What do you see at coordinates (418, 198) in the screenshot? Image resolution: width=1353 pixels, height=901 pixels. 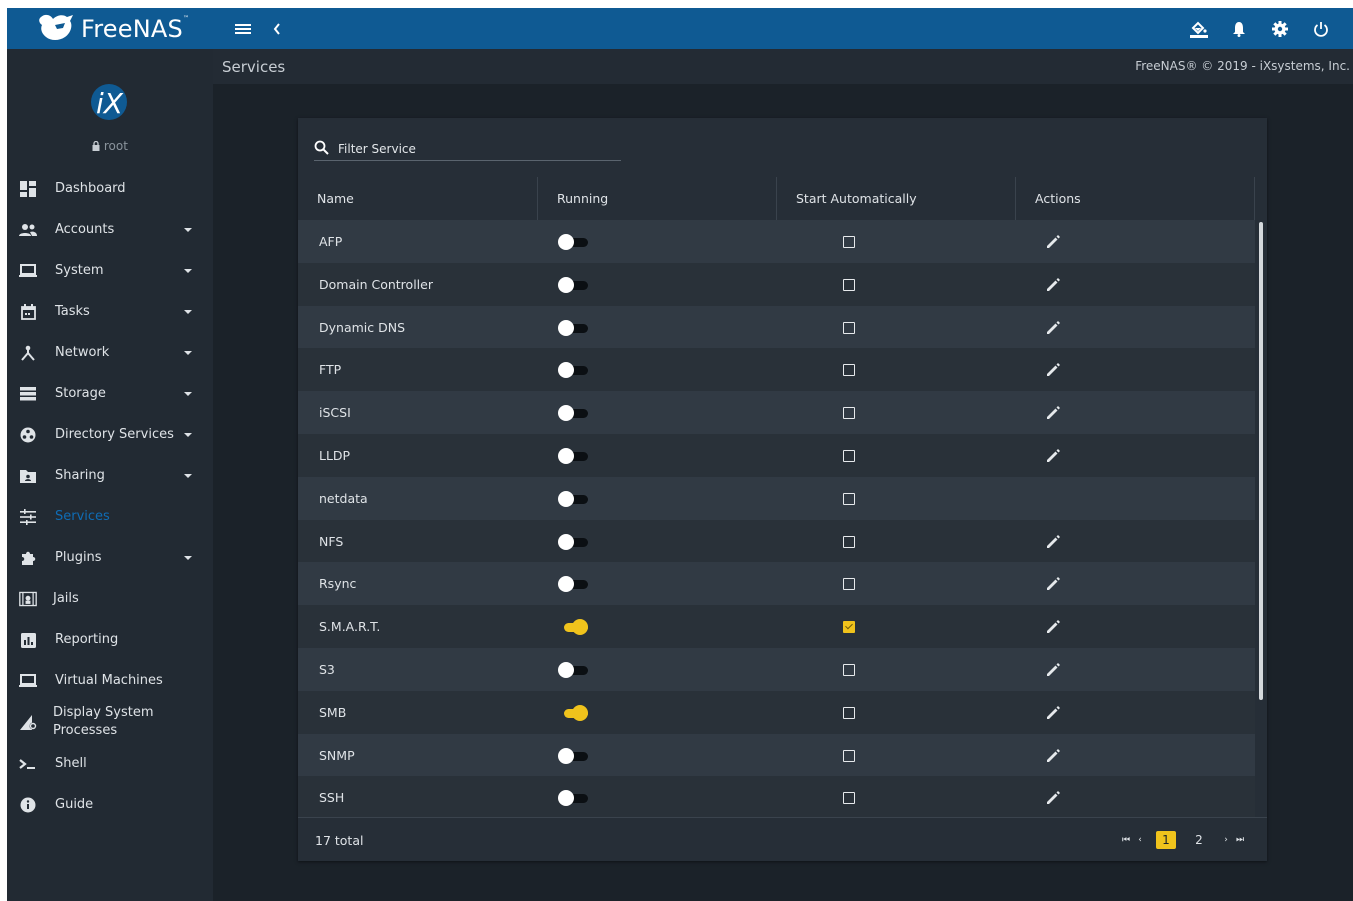 I see `column-name: Name` at bounding box center [418, 198].